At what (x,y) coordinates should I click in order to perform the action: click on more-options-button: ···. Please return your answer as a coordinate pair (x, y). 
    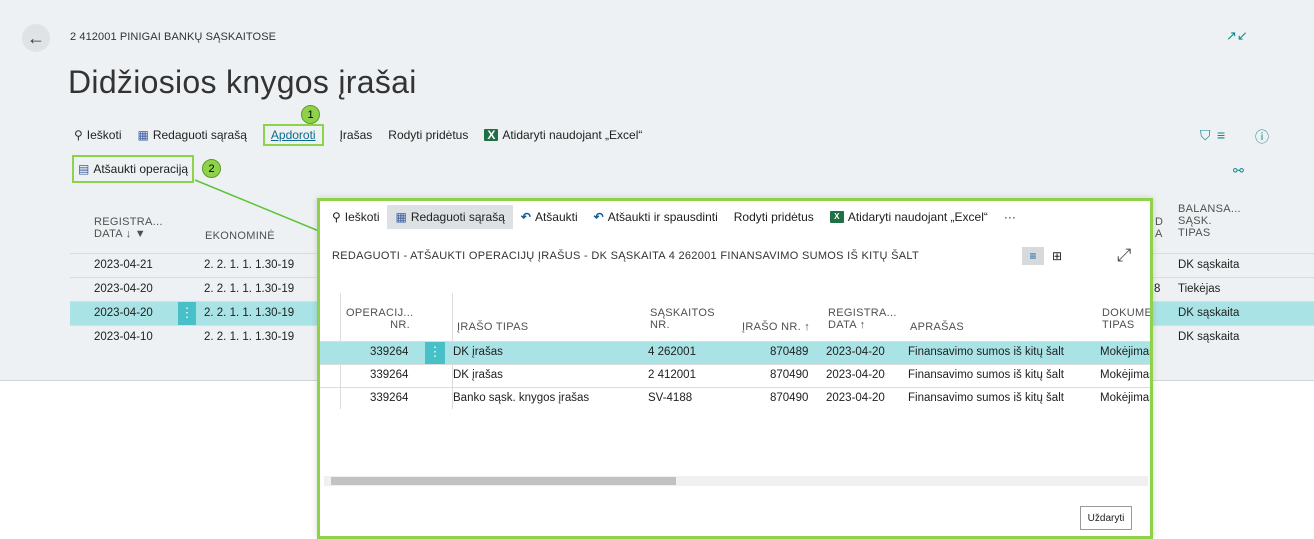
    Looking at the image, I should click on (1010, 217).